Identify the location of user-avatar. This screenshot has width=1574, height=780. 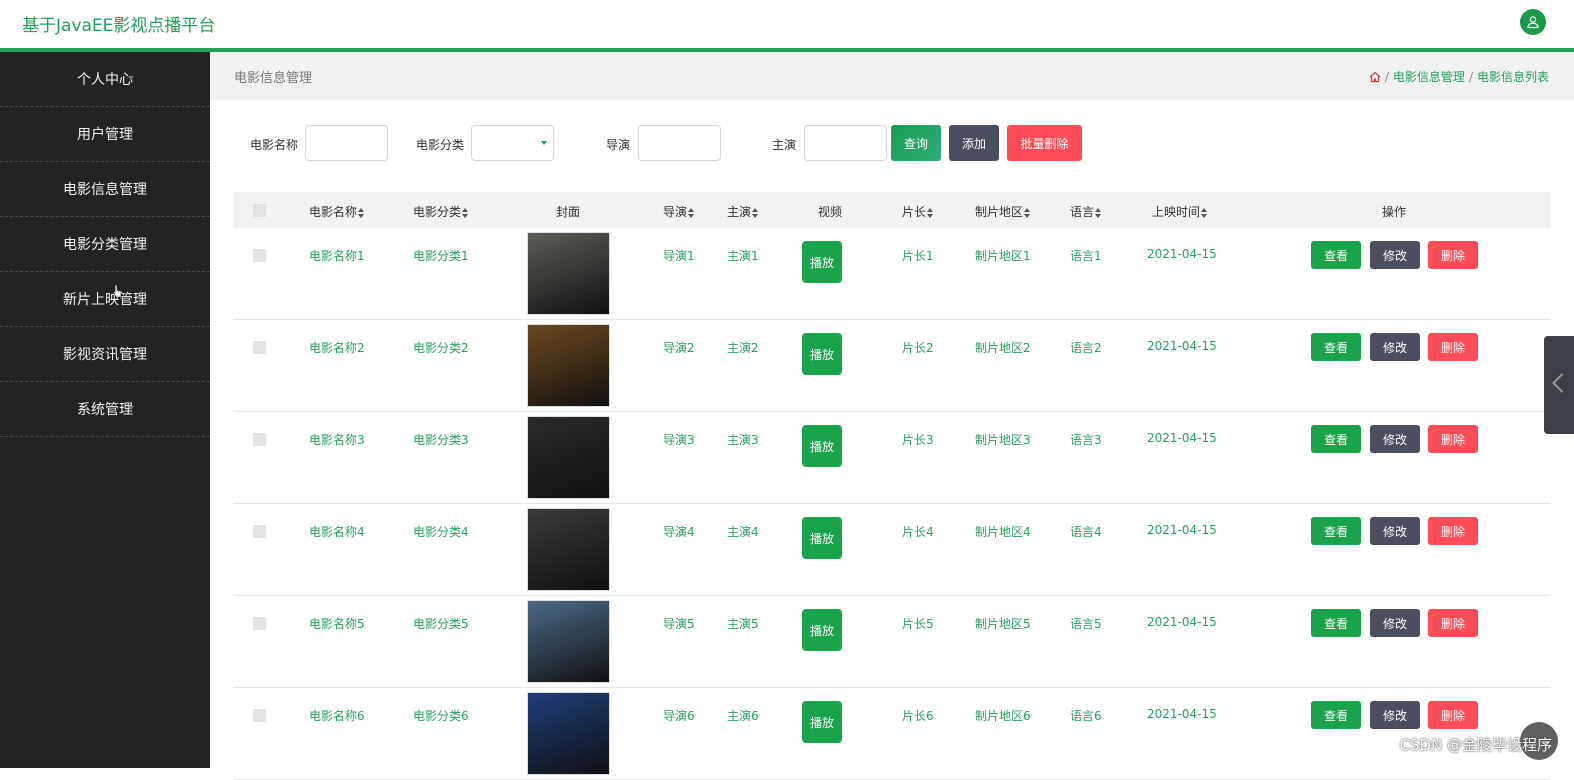
(1533, 22).